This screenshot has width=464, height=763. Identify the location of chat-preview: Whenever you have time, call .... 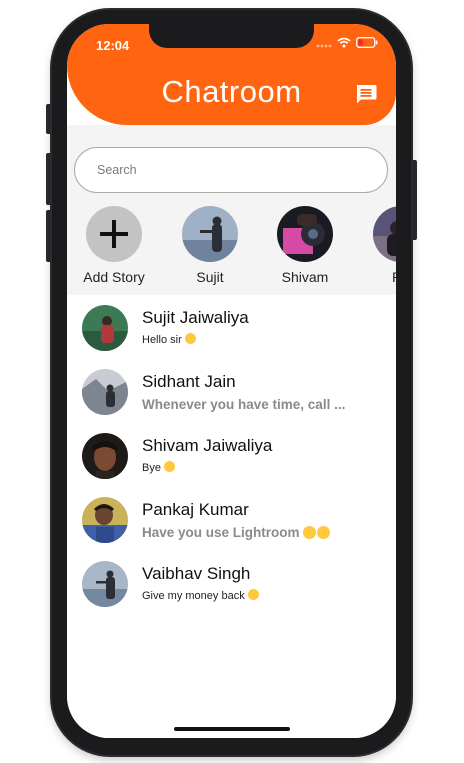
(244, 404).